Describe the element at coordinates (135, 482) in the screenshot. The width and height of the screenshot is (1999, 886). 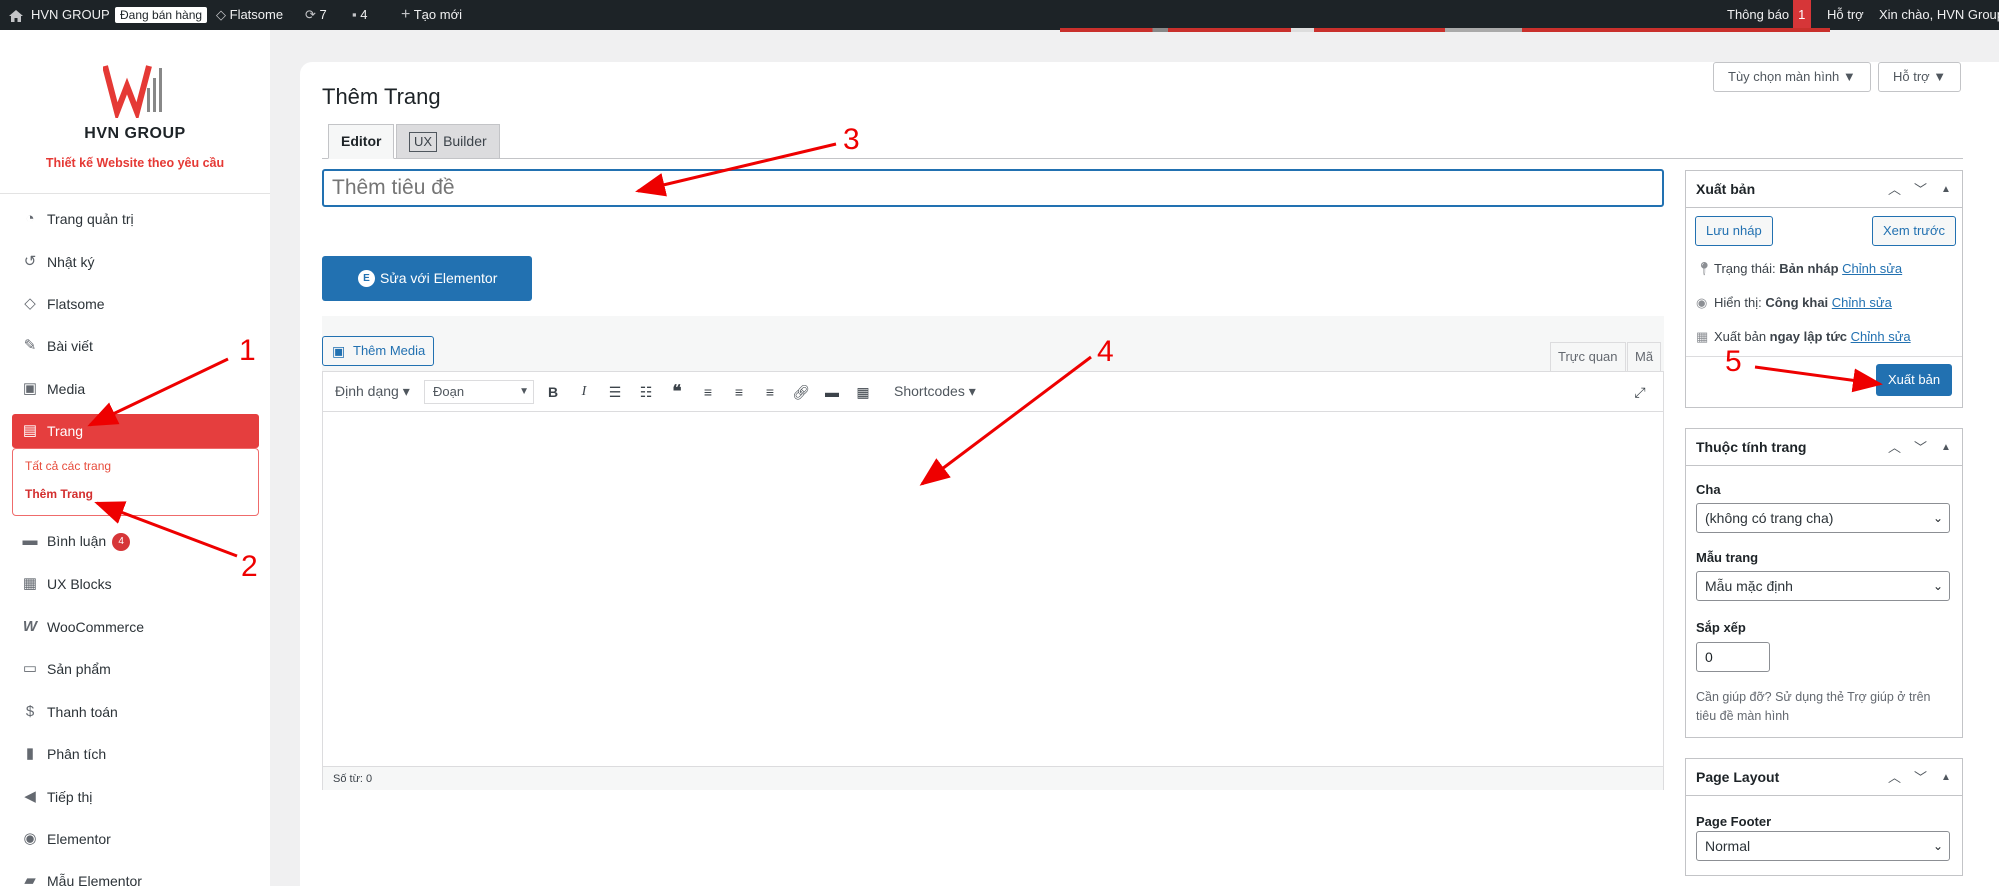
I see `pages-submenu: Tất cả các trang Thêm Trang` at that location.